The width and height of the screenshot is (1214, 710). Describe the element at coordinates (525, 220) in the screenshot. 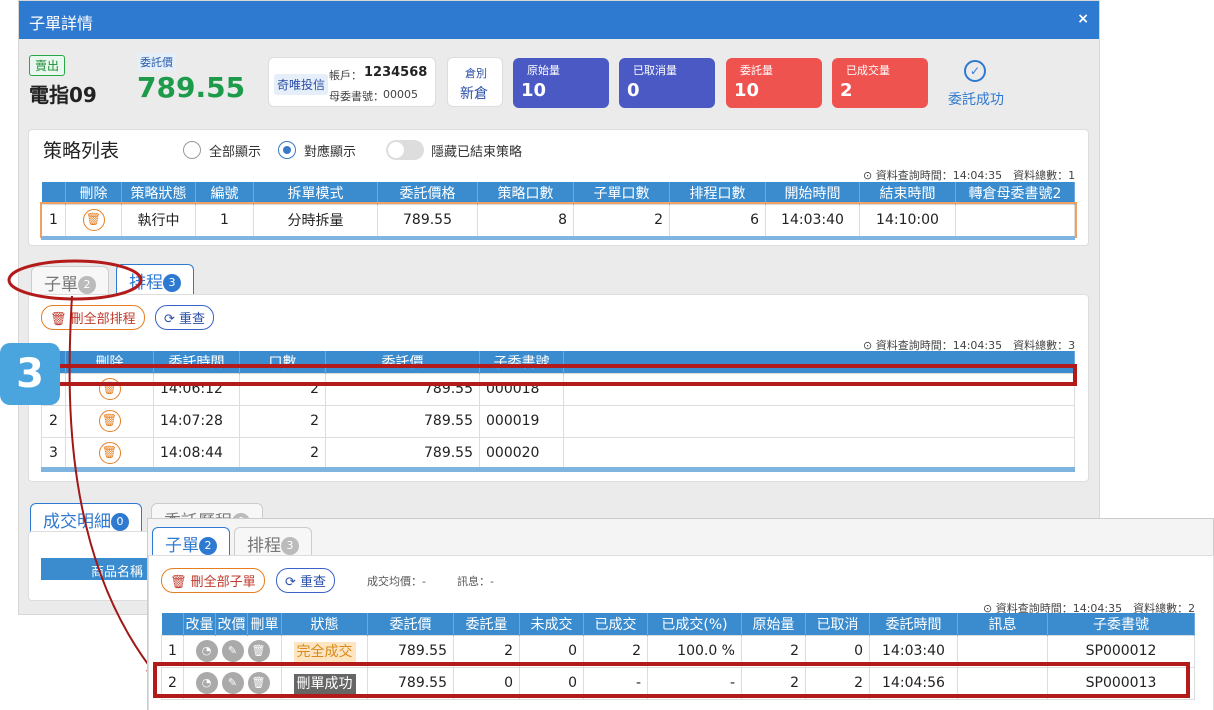

I see `cell-lots: 8` at that location.